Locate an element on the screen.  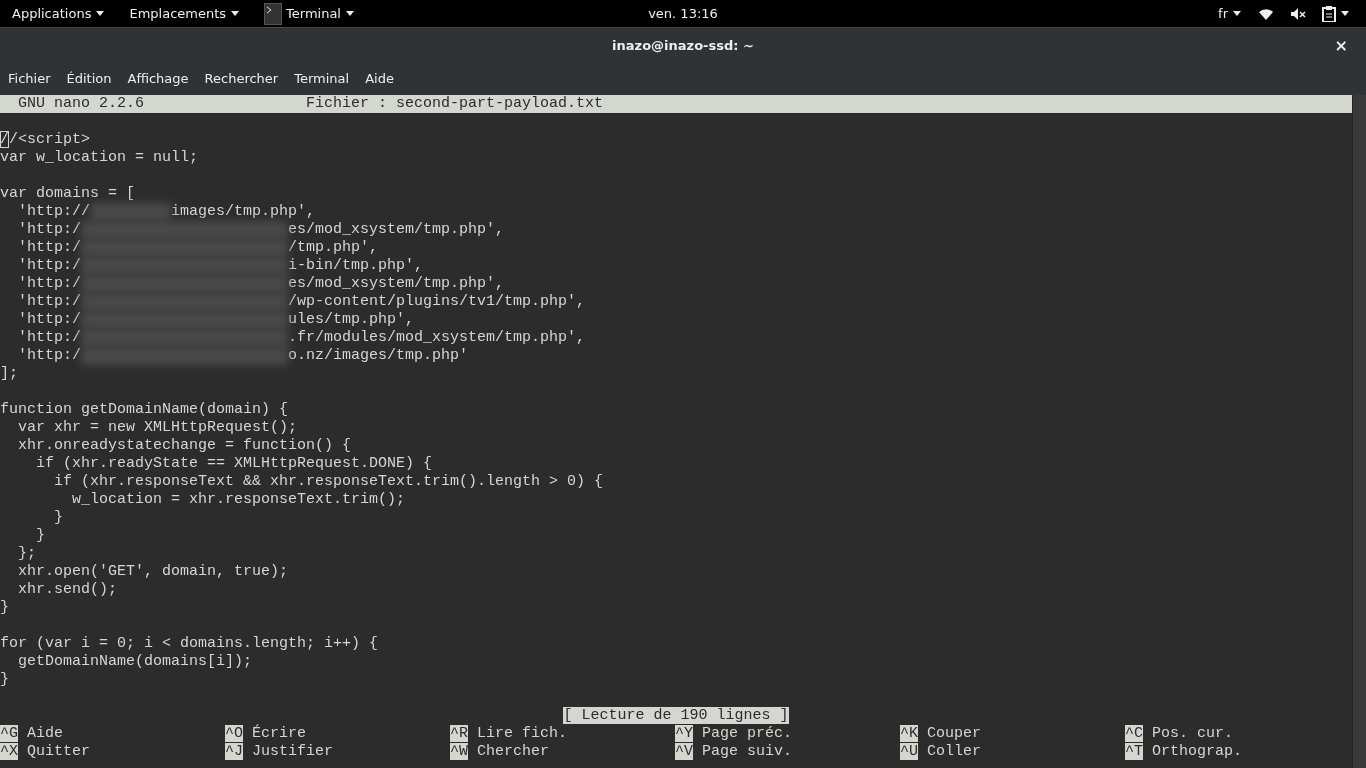
code-line: var domains = [ is located at coordinates (68, 193).